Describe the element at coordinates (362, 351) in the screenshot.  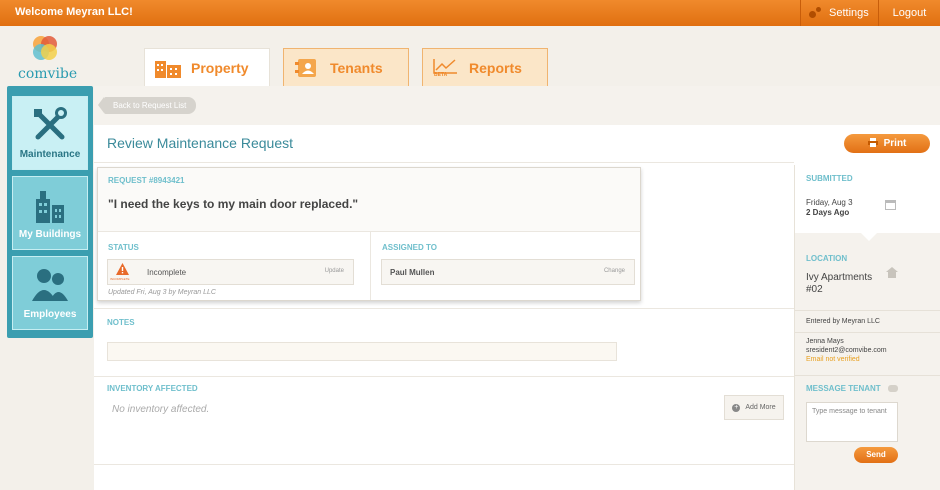
I see `notes-input` at that location.